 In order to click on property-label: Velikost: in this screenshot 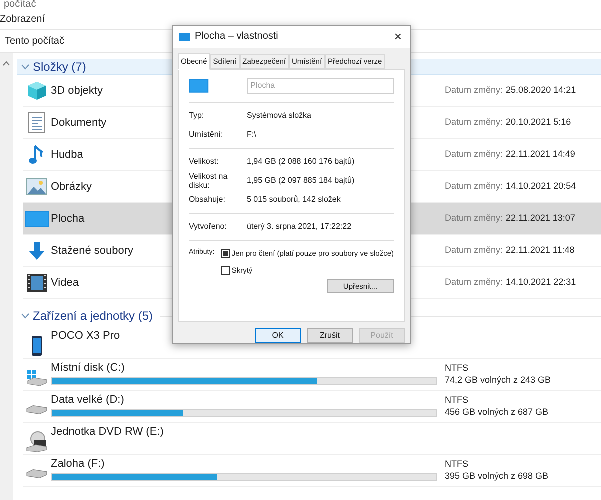, I will do `click(204, 161)`.